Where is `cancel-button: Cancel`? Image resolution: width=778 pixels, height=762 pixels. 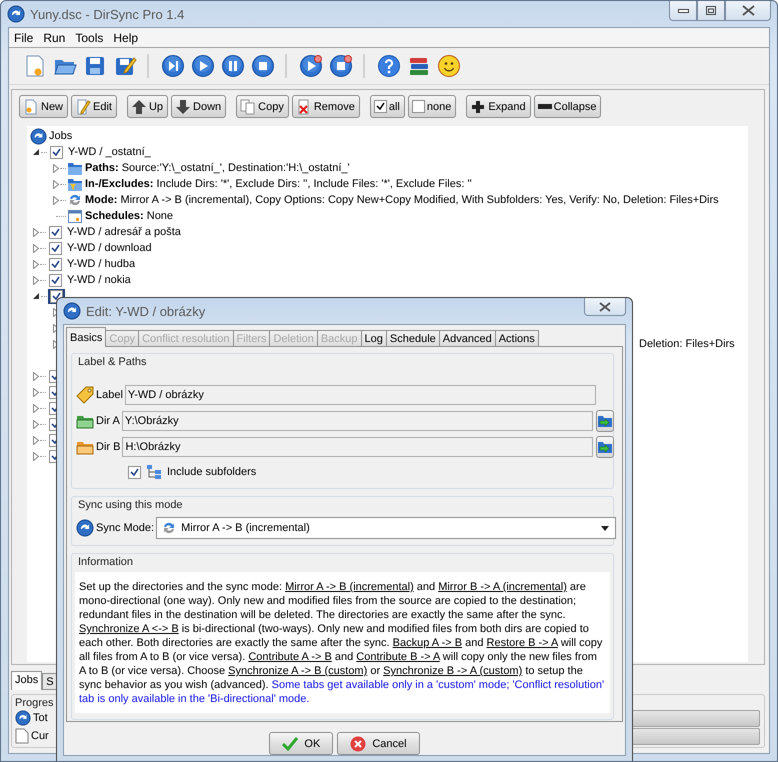
cancel-button: Cancel is located at coordinates (378, 743).